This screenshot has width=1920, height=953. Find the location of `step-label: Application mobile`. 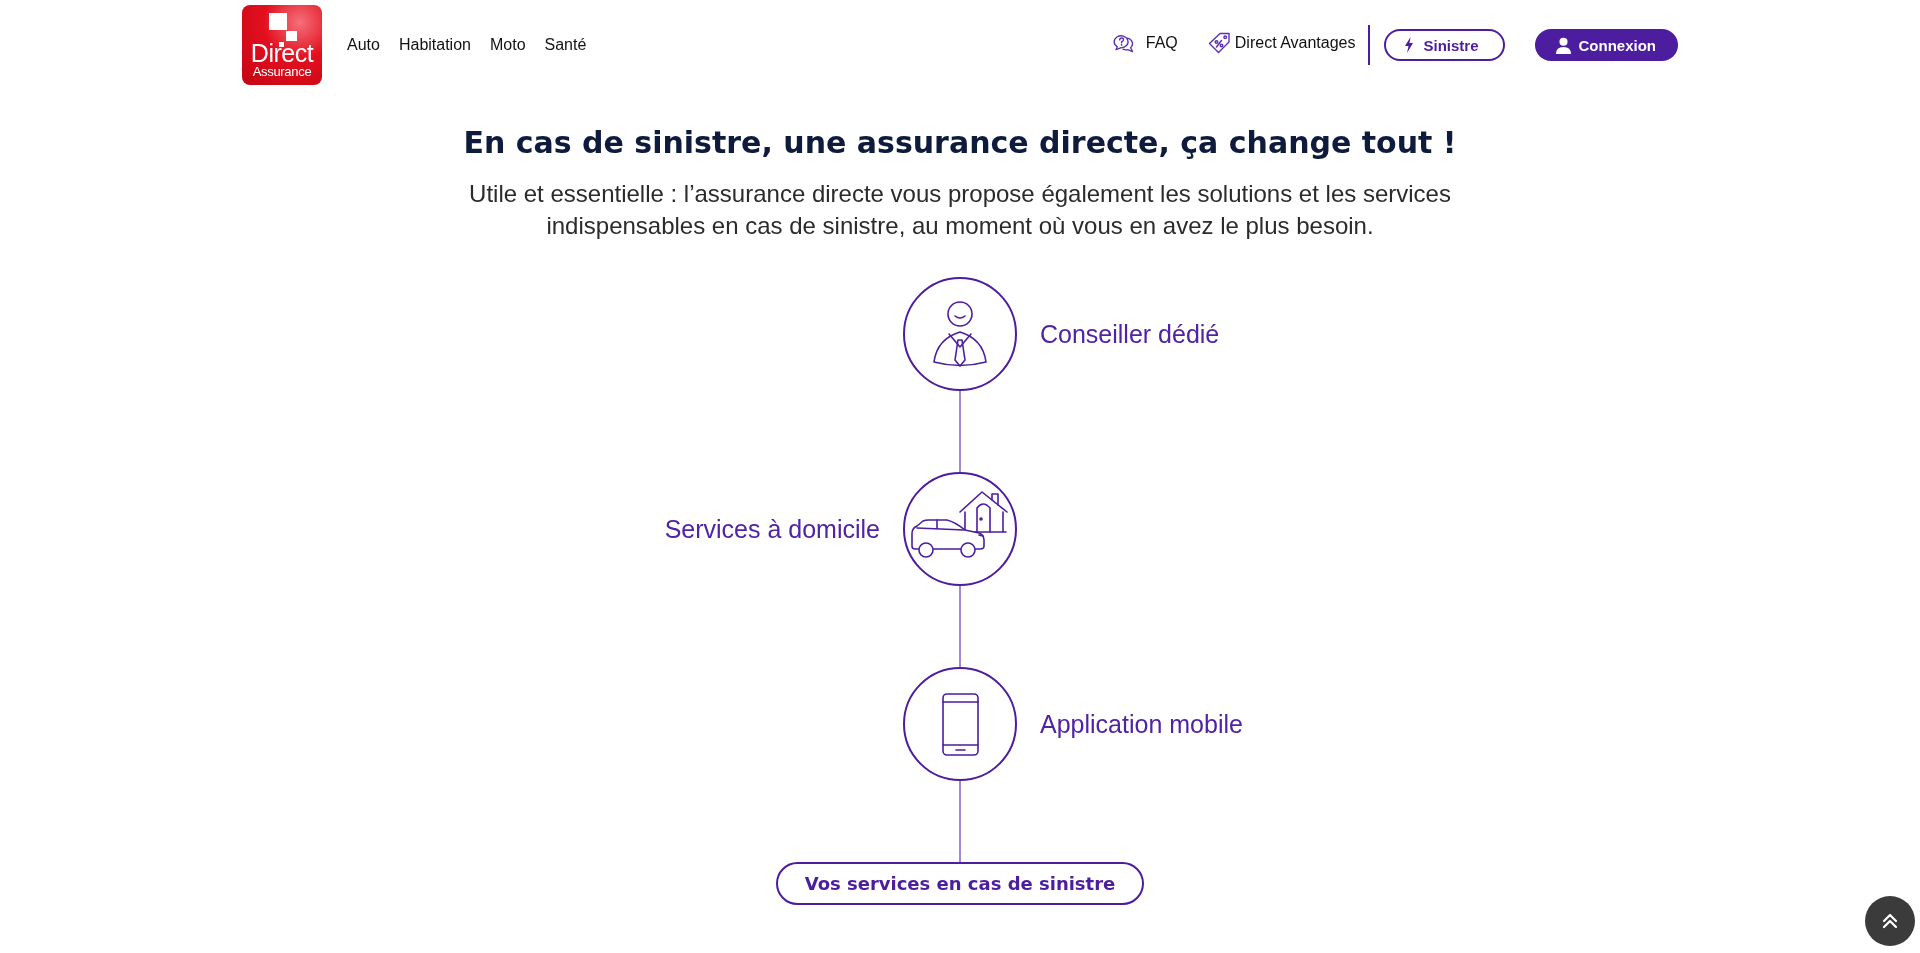

step-label: Application mobile is located at coordinates (1141, 724).